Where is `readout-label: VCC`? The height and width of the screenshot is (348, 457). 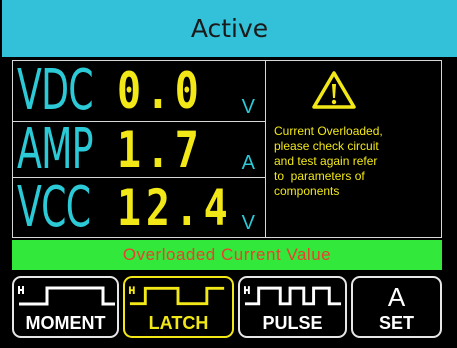 readout-label: VCC is located at coordinates (54, 207).